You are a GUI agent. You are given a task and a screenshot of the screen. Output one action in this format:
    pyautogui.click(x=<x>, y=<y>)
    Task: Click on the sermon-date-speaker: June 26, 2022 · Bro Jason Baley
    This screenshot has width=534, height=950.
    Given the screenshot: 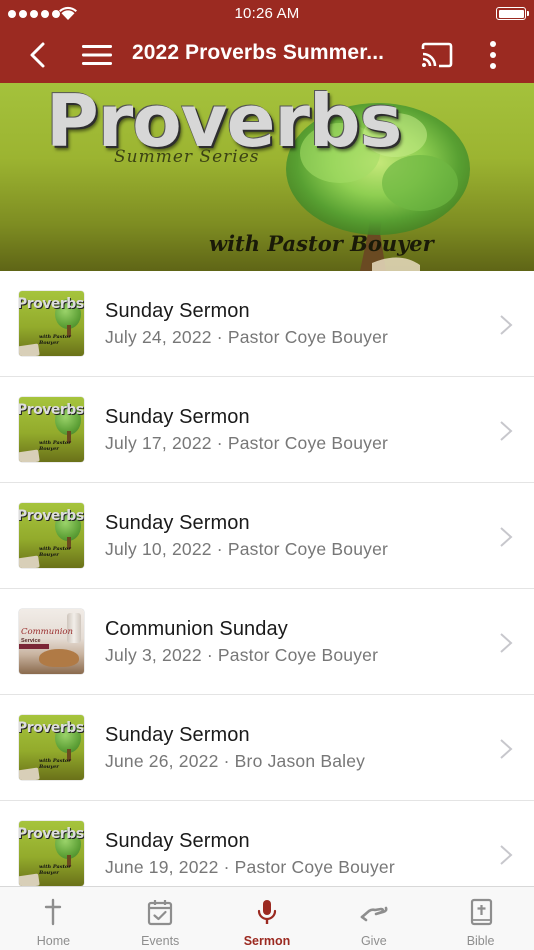 What is the action you would take?
    pyautogui.click(x=235, y=761)
    